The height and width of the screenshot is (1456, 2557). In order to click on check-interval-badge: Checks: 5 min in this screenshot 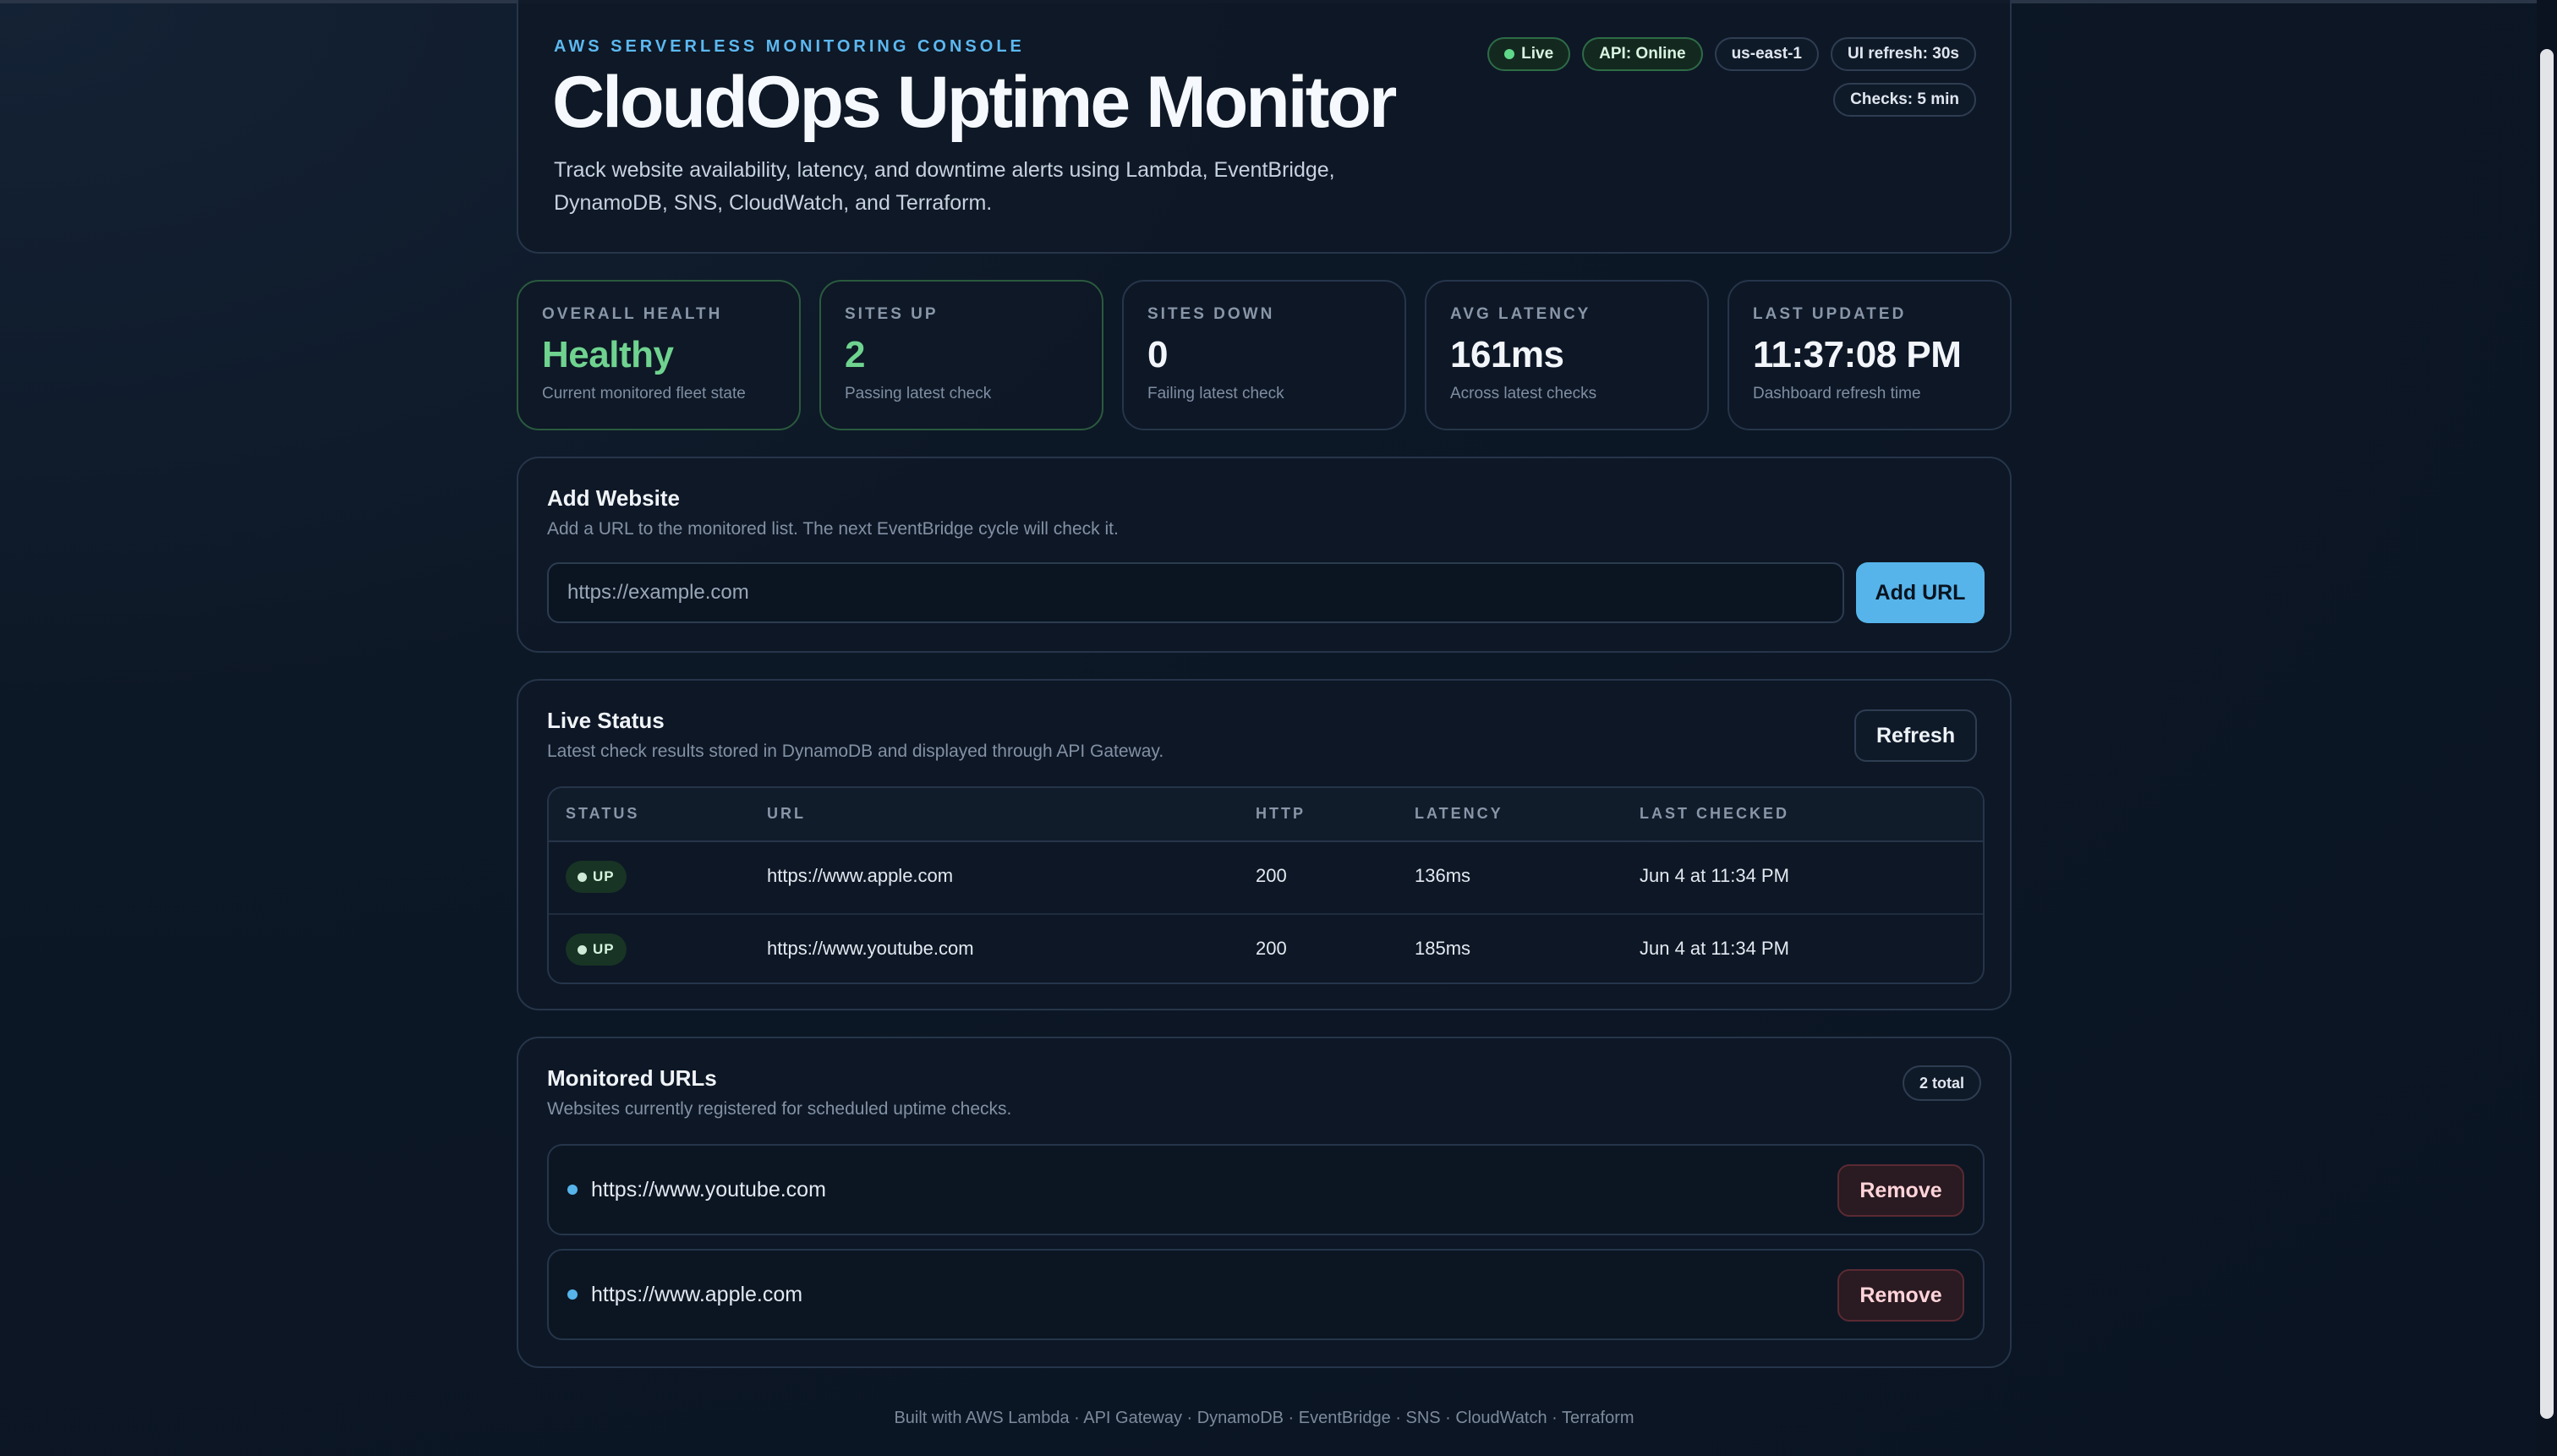, I will do `click(1904, 100)`.